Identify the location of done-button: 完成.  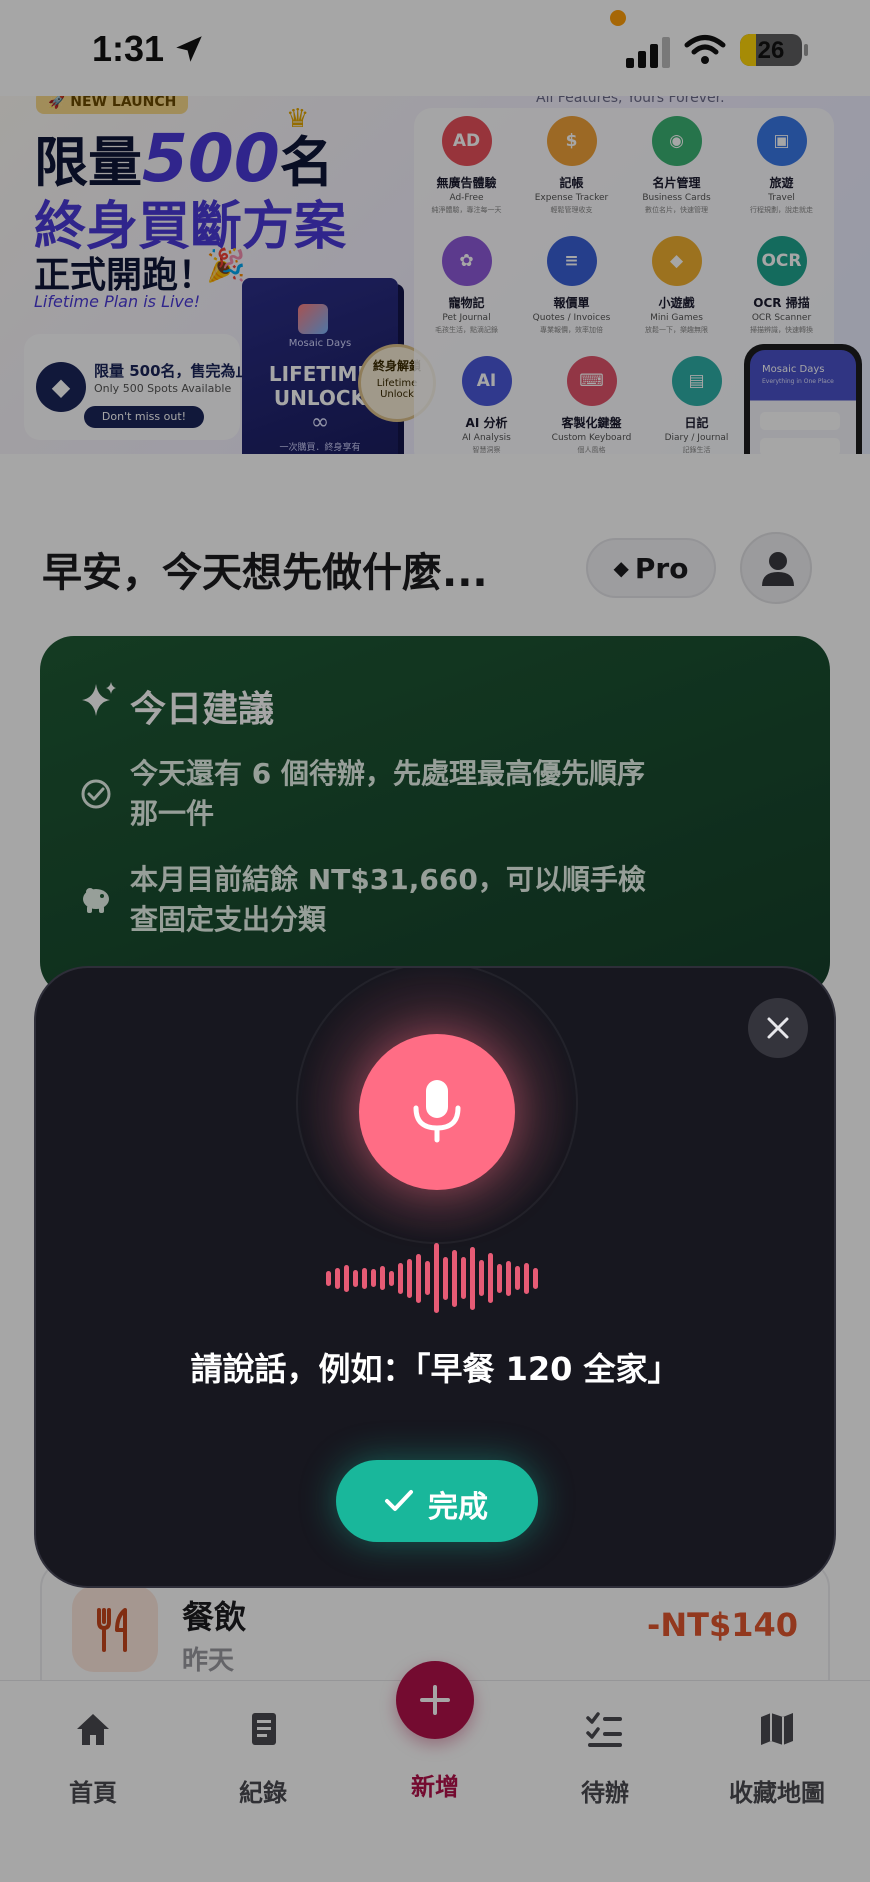
(437, 1501).